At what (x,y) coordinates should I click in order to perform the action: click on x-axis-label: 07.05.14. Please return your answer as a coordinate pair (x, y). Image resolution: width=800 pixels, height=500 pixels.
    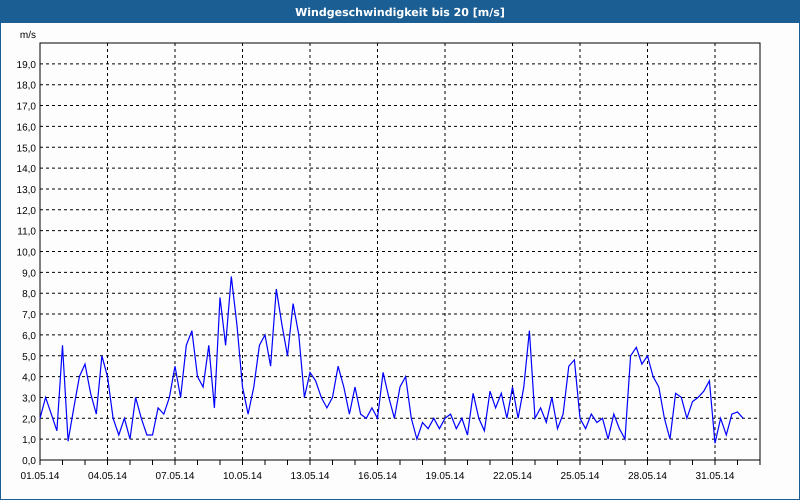
    Looking at the image, I should click on (175, 476).